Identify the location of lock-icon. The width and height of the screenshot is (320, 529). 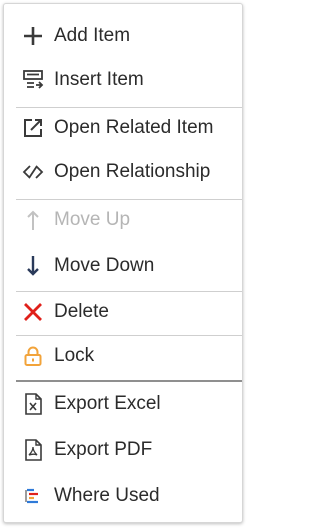
(33, 356).